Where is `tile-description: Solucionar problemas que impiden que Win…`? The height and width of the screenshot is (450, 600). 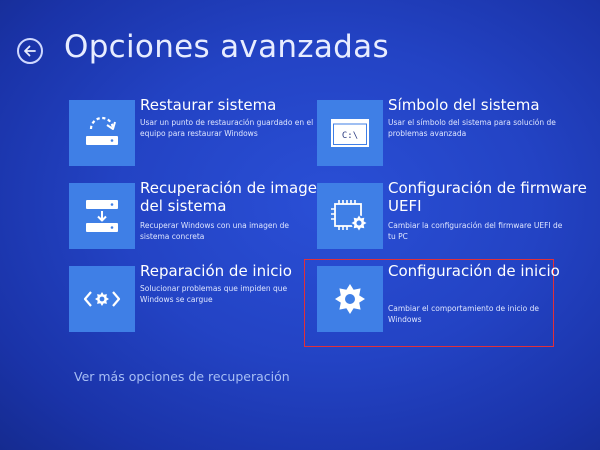
tile-description: Solucionar problemas que impiden que Win… is located at coordinates (214, 294).